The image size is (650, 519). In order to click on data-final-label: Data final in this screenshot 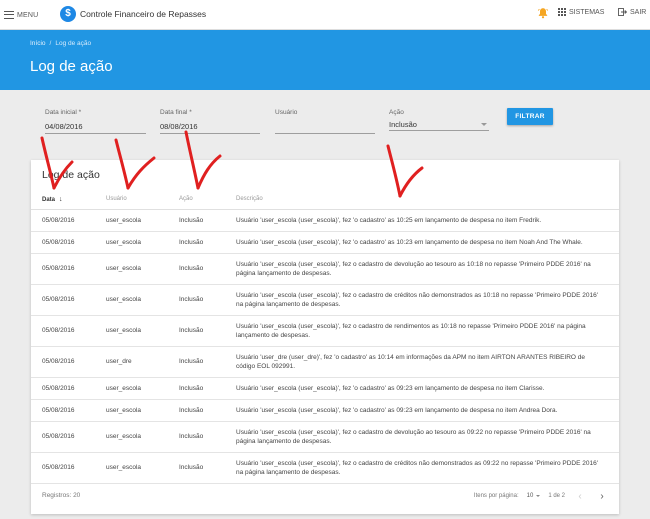, I will do `click(174, 112)`.